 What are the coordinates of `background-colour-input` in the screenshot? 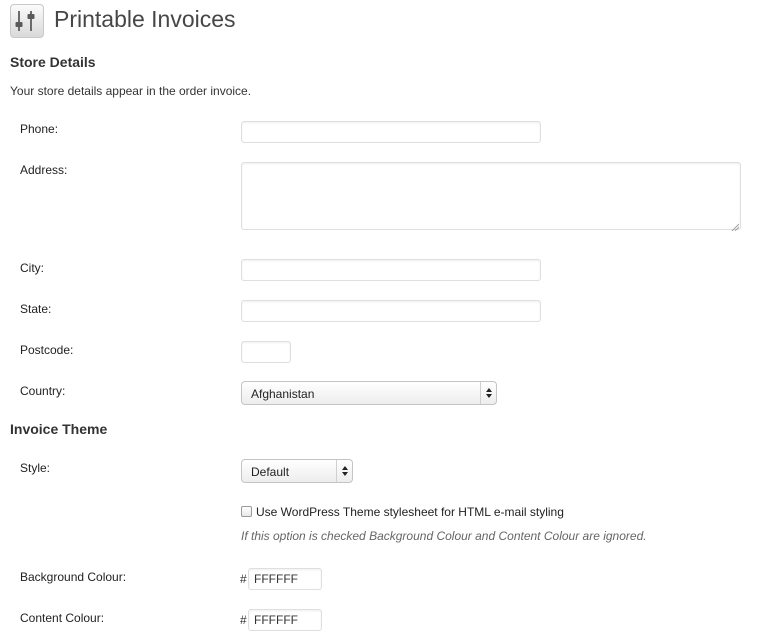 It's located at (285, 579).